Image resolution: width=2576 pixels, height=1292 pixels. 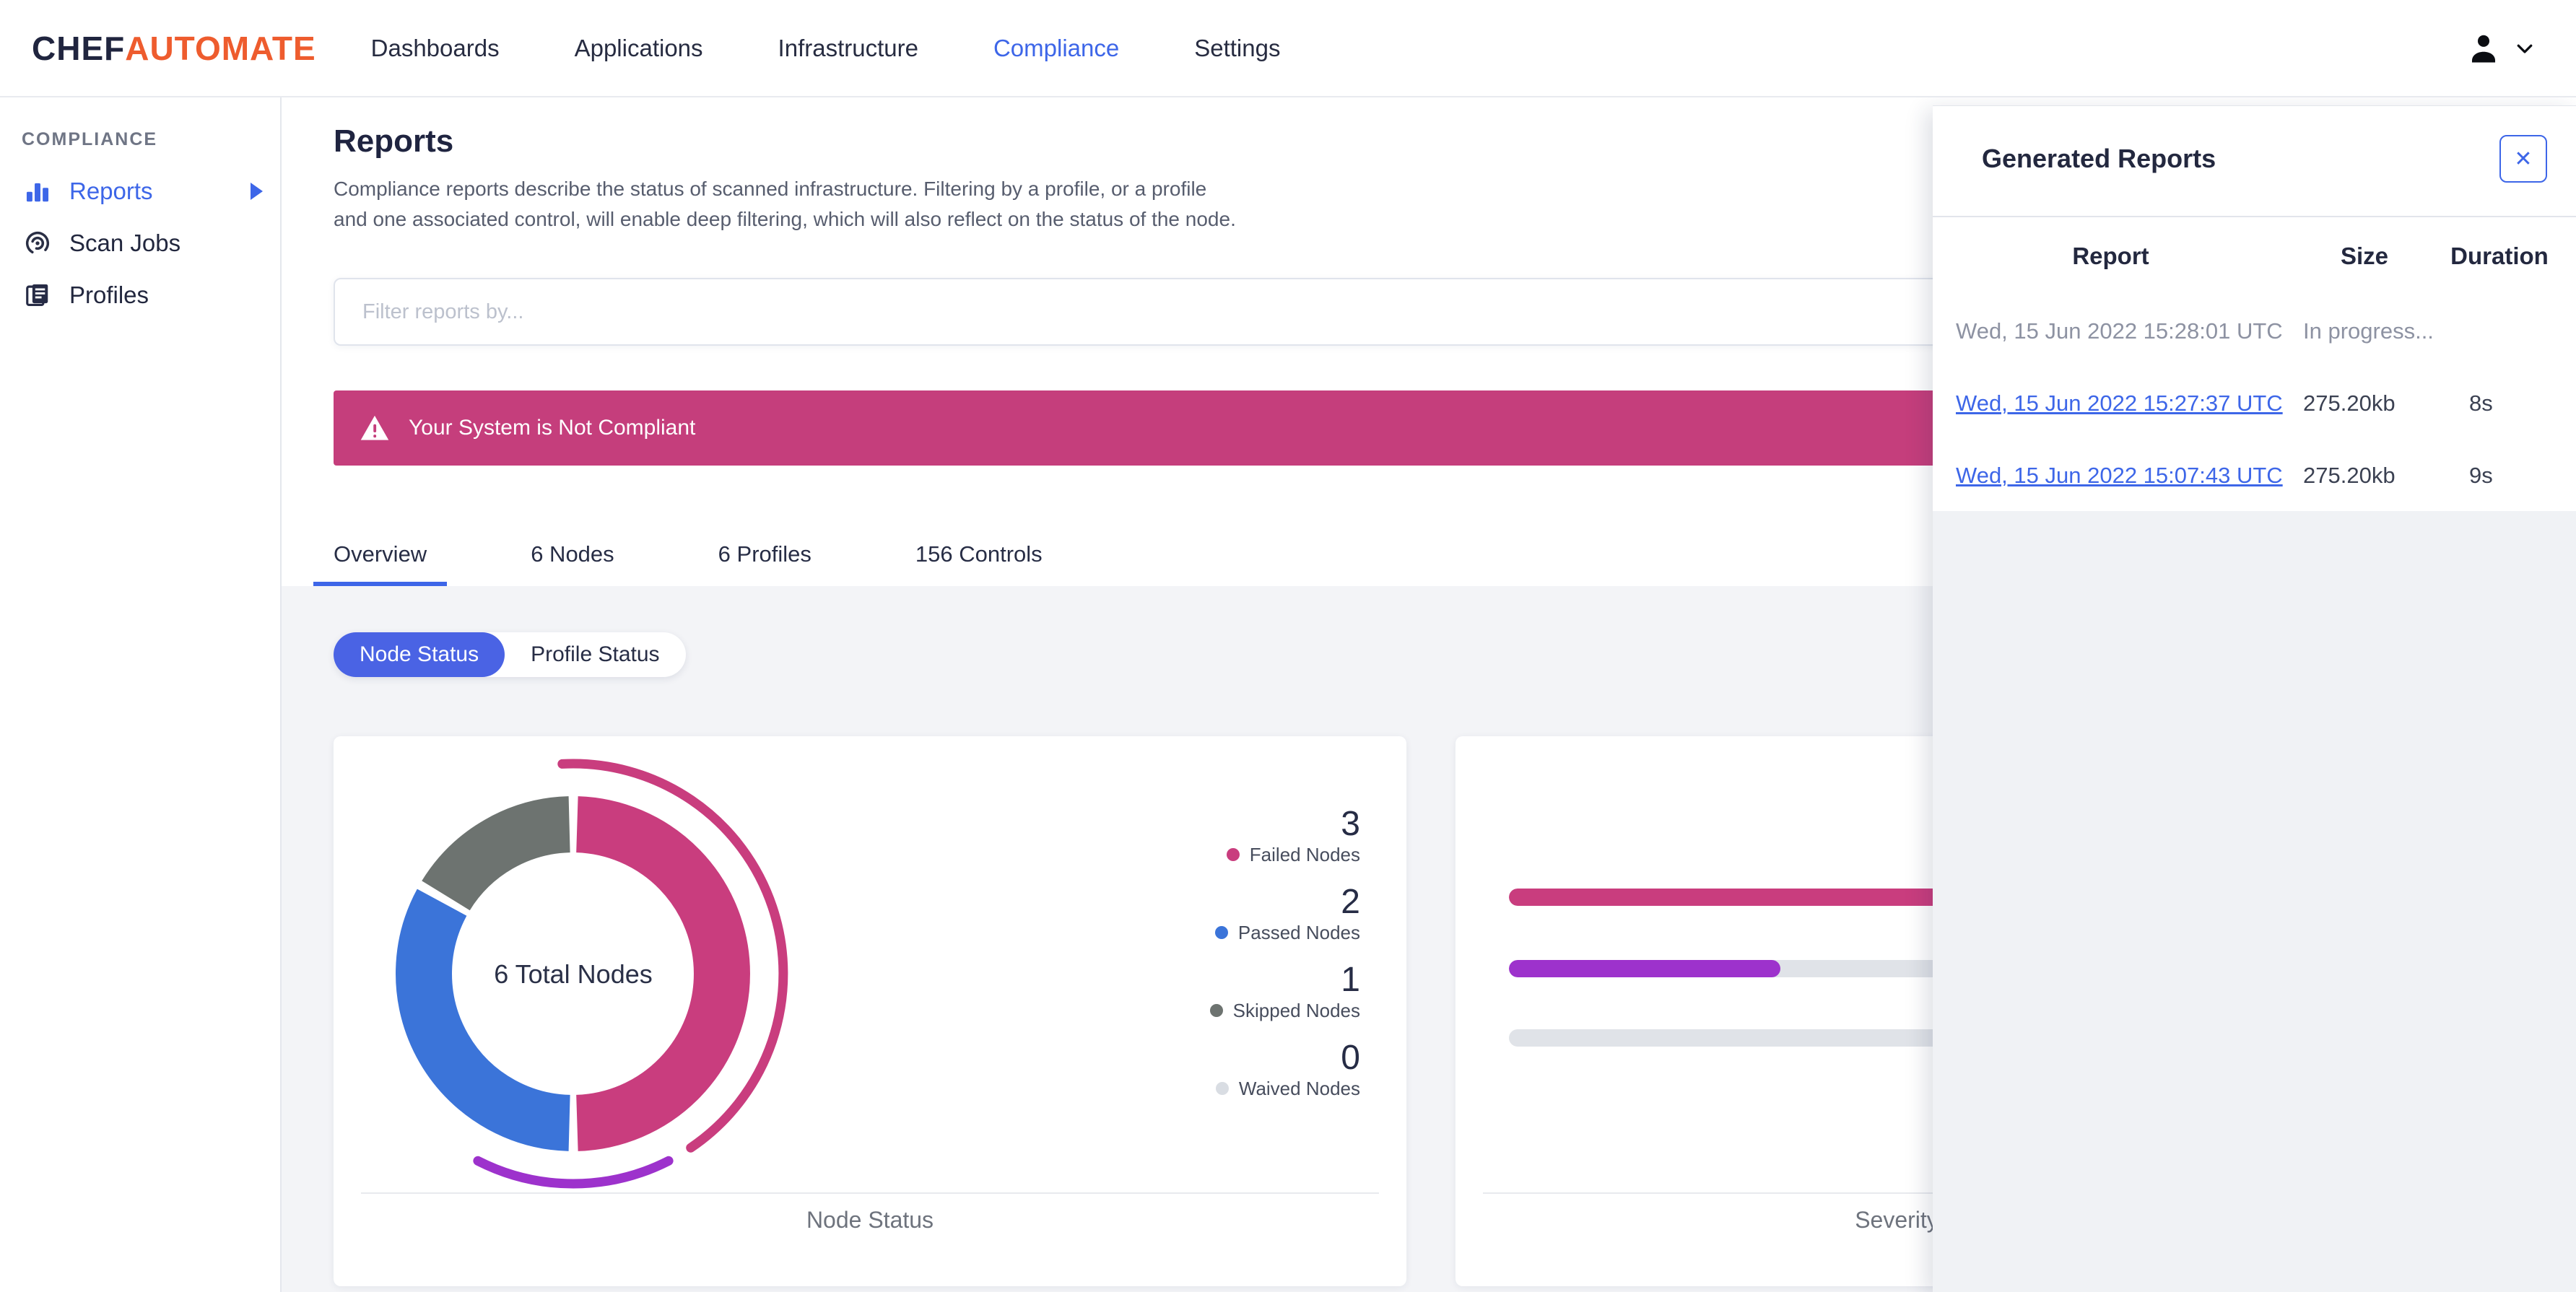 What do you see at coordinates (639, 48) in the screenshot?
I see `nav-item-applications: Applications` at bounding box center [639, 48].